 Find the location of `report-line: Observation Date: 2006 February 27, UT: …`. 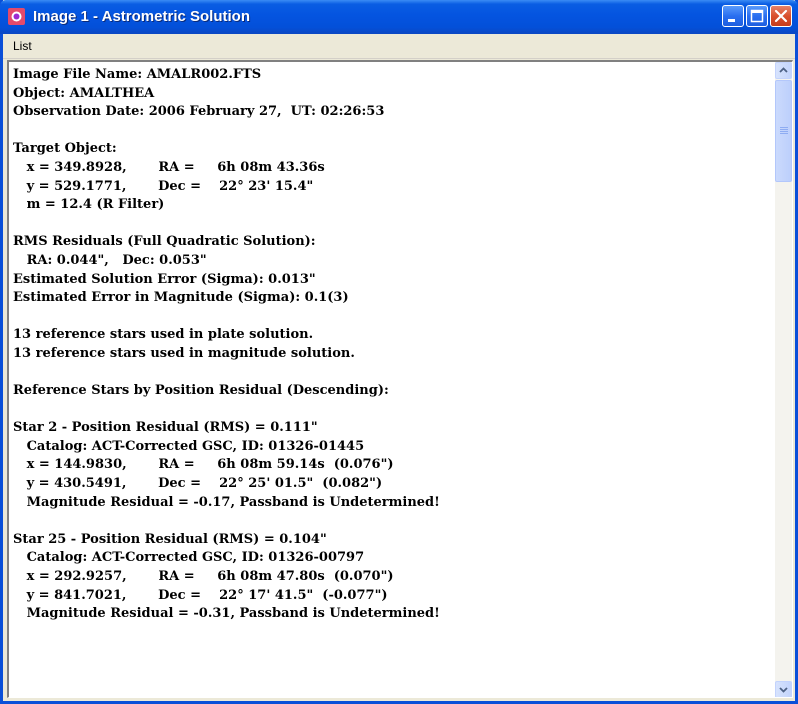

report-line: Observation Date: 2006 February 27, UT: … is located at coordinates (199, 112).